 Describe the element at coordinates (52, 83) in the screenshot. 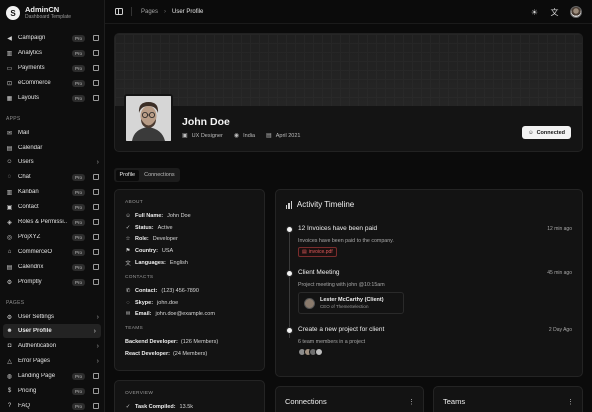

I see `sidebar-item-ecommerce: ⊡ eCommerce Pro` at that location.